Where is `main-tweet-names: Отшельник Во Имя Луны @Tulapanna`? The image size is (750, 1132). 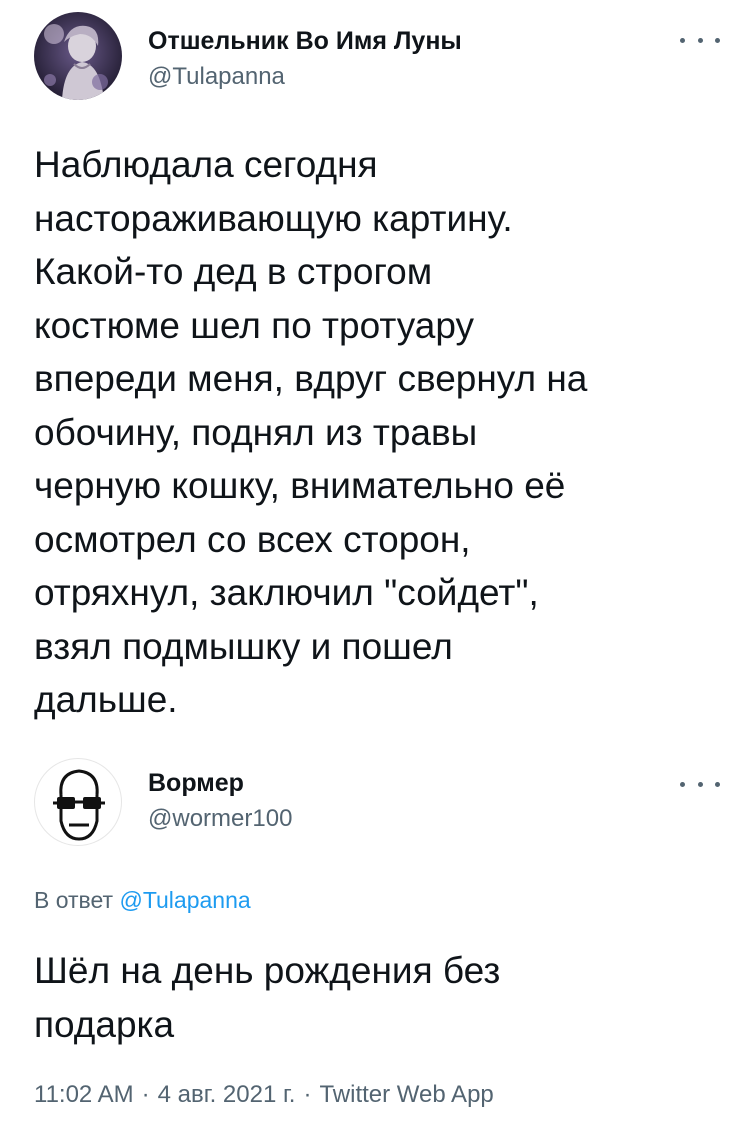 main-tweet-names: Отшельник Во Имя Луны @Tulapanna is located at coordinates (305, 59).